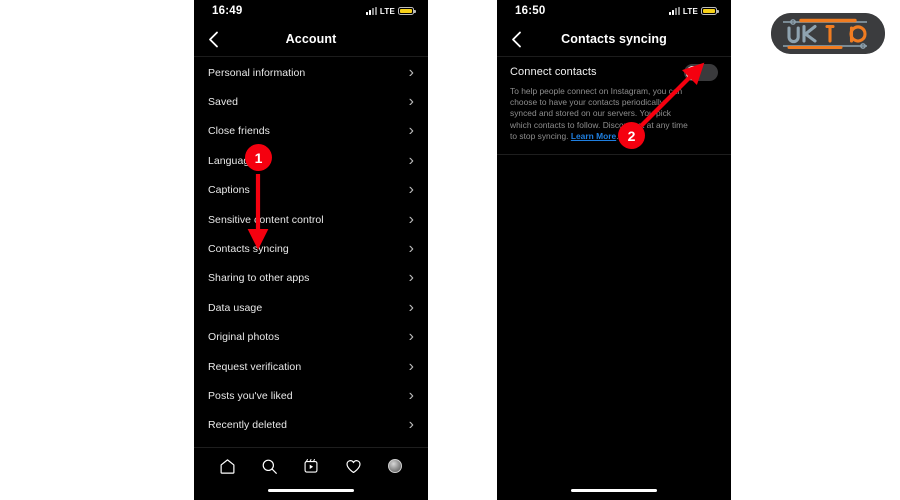  What do you see at coordinates (692, 72) in the screenshot?
I see `toggle-knob` at bounding box center [692, 72].